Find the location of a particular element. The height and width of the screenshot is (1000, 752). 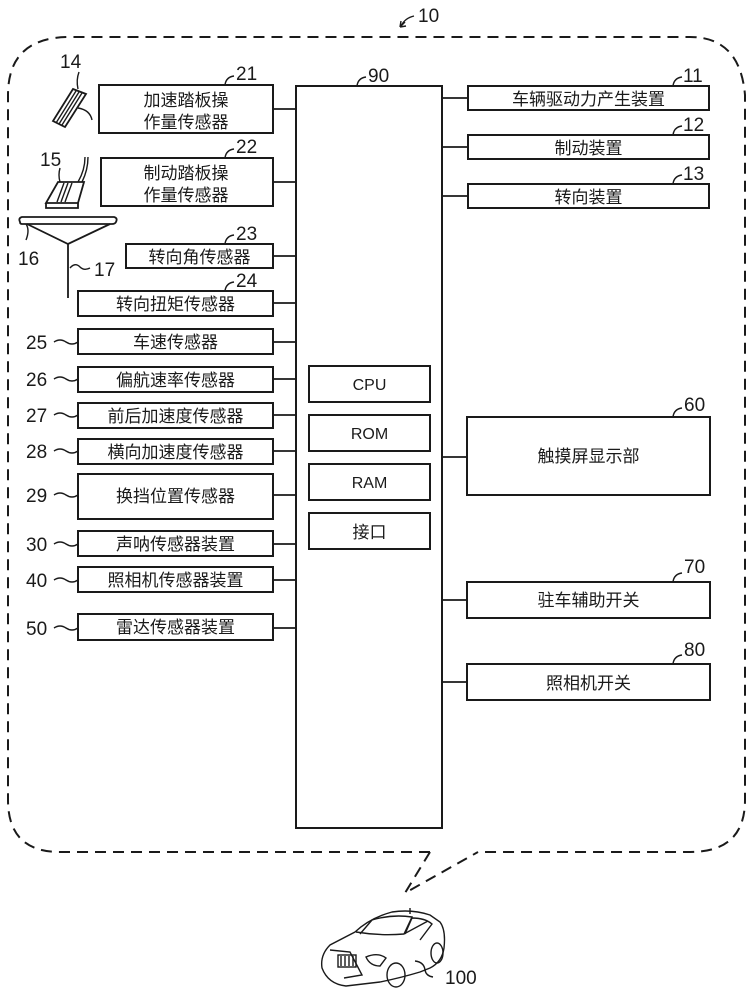

ref-label-70: 70 is located at coordinates (694, 567).